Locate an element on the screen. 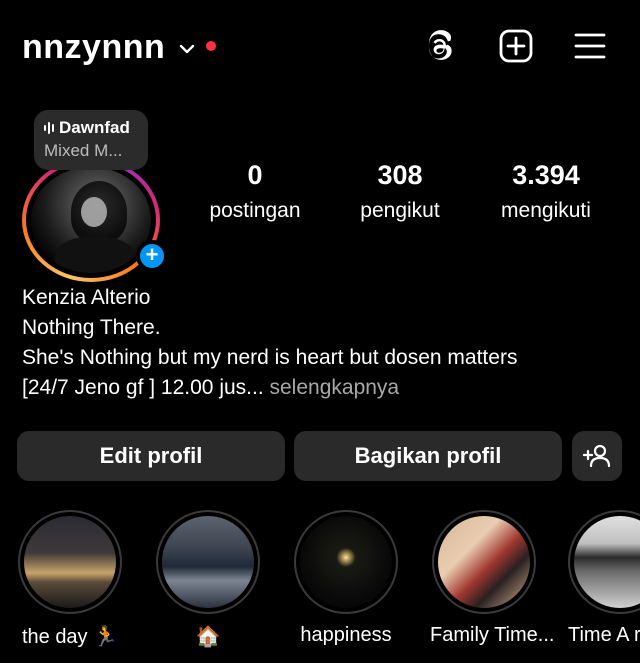 This screenshot has height=663, width=640. highlight-label: happiness is located at coordinates (346, 635).